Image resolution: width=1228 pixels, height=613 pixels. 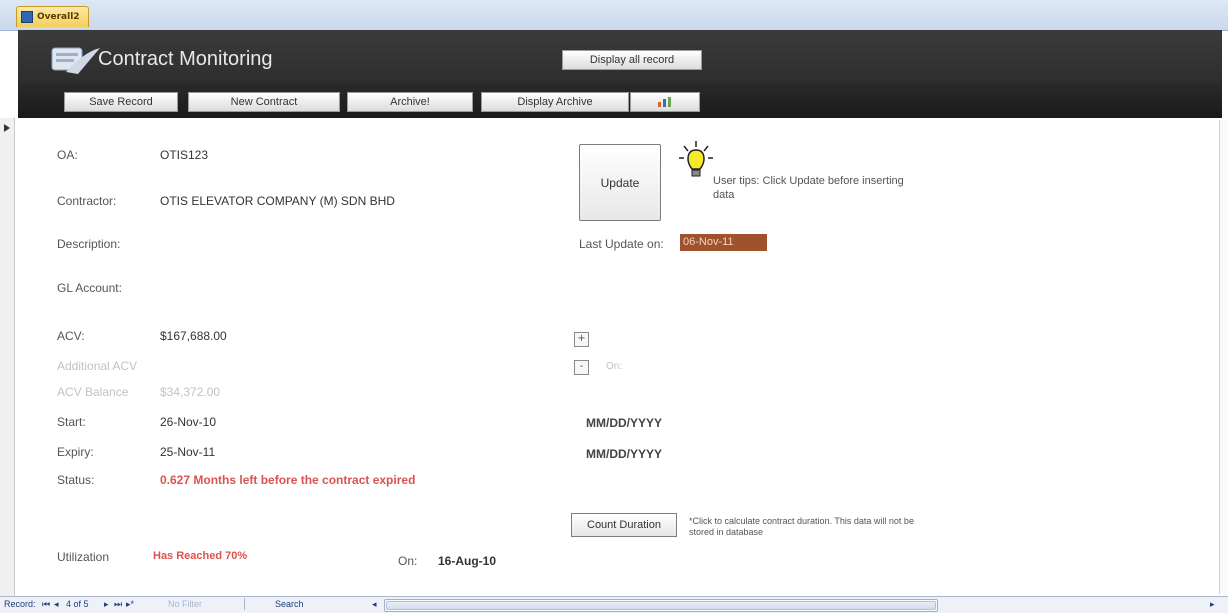 What do you see at coordinates (696, 159) in the screenshot?
I see `lightbulb-icon` at bounding box center [696, 159].